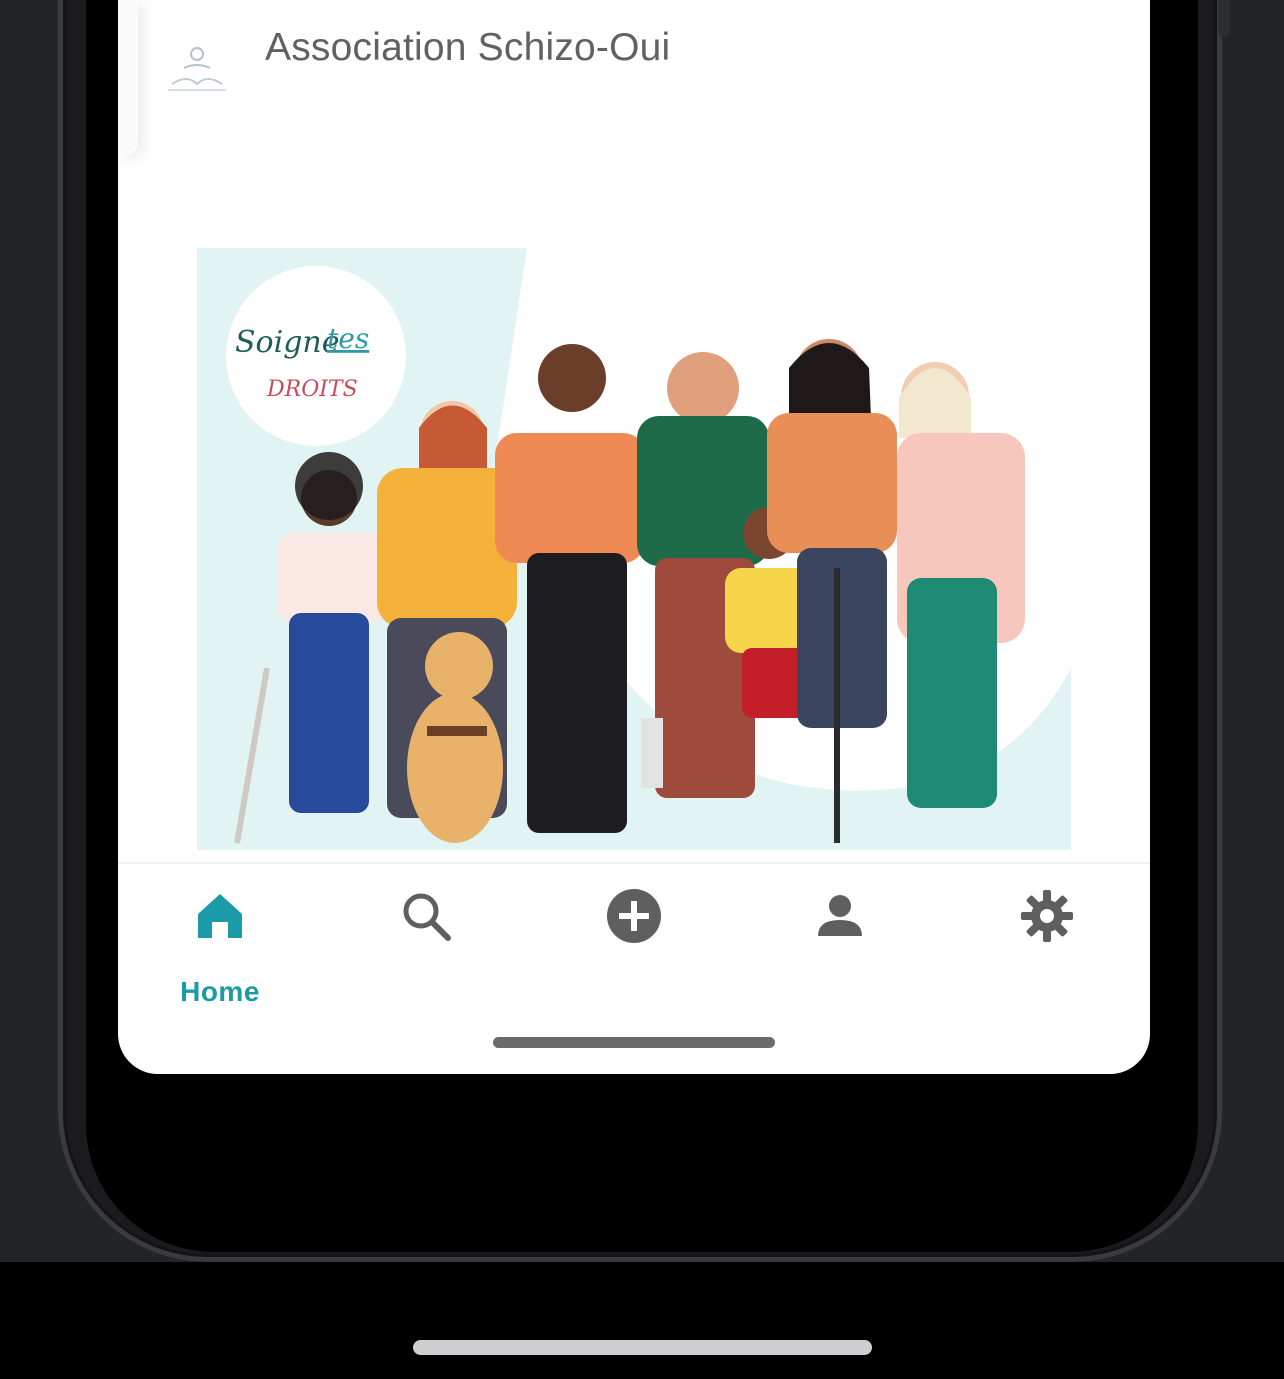  I want to click on soigne-tes-droits-badge: Soigne tes DROITS, so click(316, 356).